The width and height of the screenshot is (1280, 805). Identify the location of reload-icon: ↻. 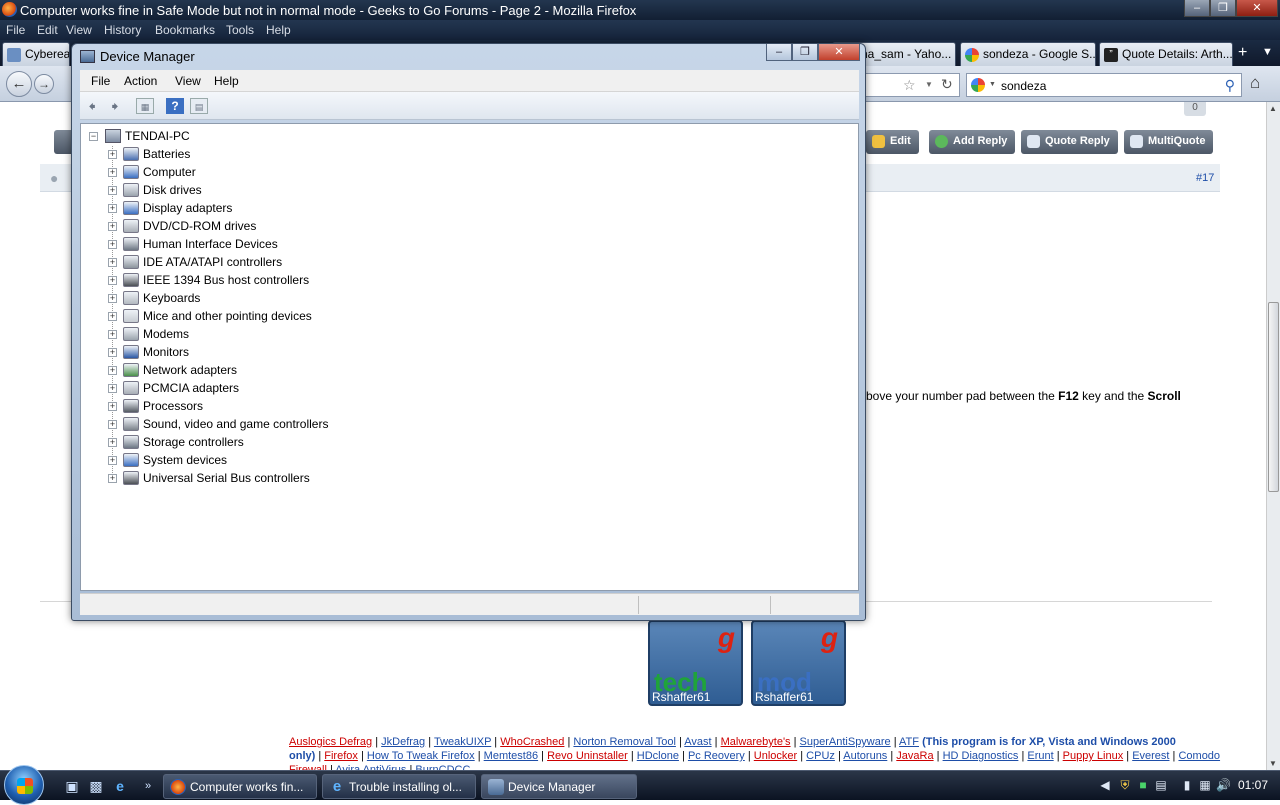
(947, 84).